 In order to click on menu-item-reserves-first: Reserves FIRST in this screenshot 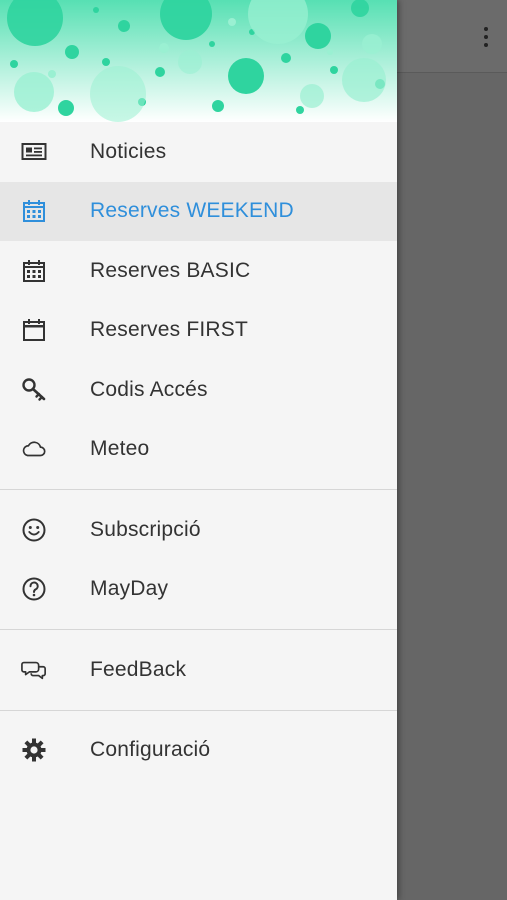, I will do `click(198, 331)`.